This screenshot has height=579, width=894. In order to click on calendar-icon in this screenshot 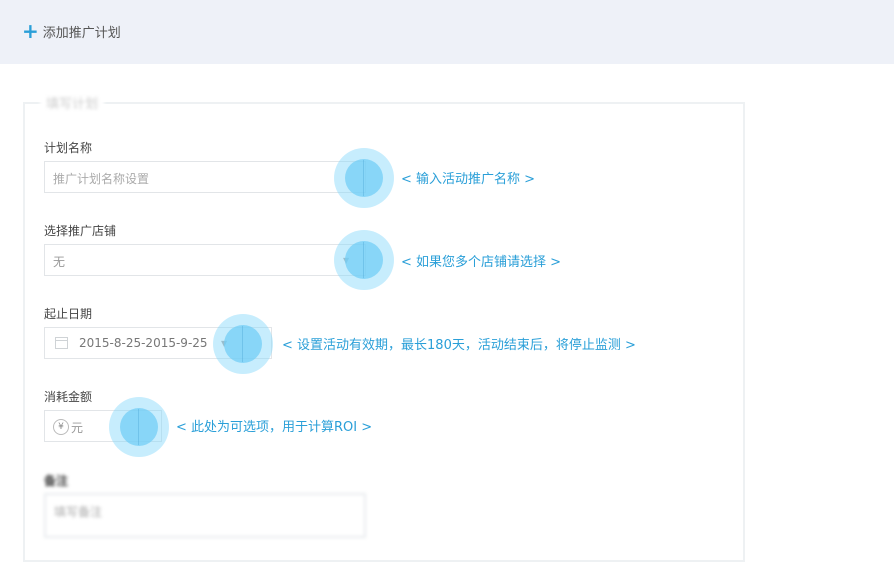, I will do `click(61, 343)`.